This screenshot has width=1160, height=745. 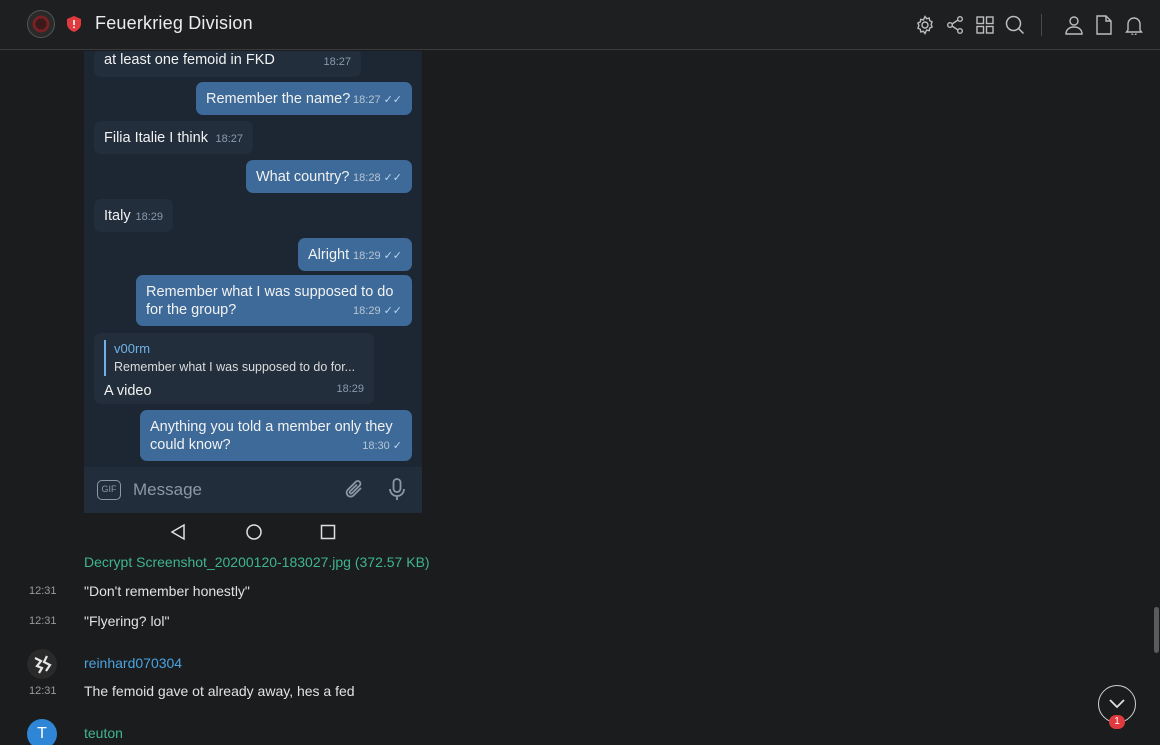 What do you see at coordinates (156, 138) in the screenshot?
I see `message-text: Filia Italie I think` at bounding box center [156, 138].